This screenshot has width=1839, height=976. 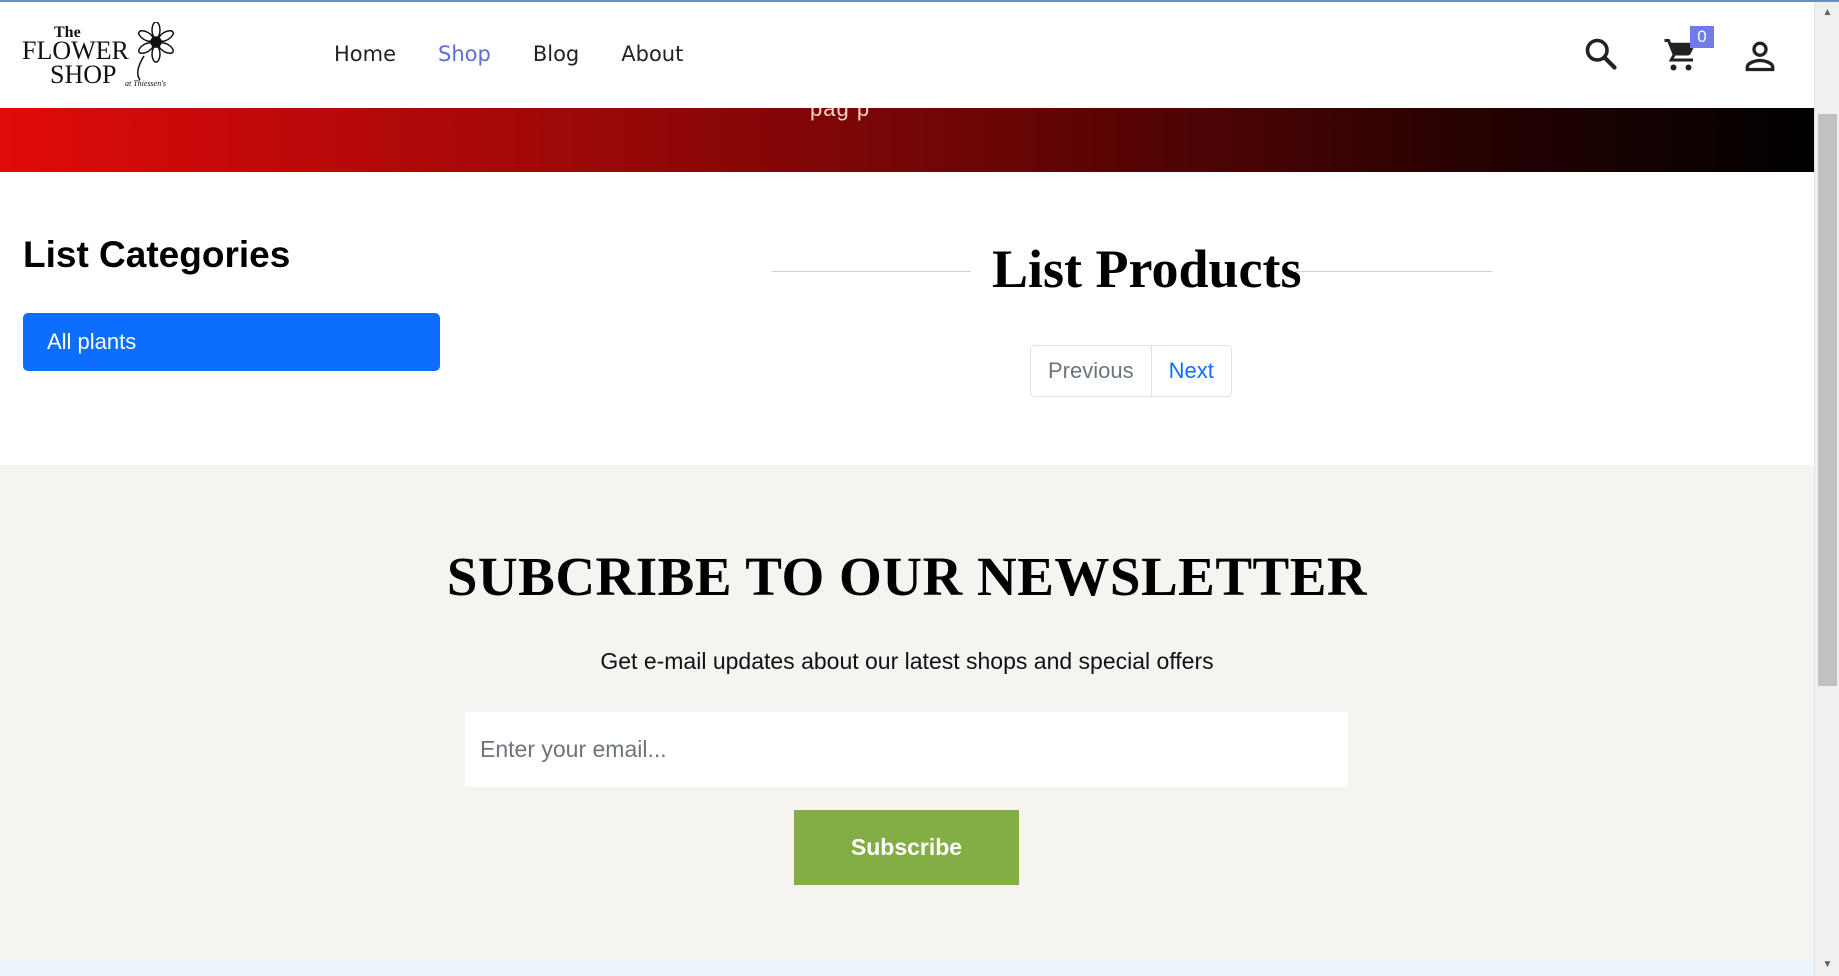 What do you see at coordinates (906, 847) in the screenshot?
I see `subscribe-button: Subscribe` at bounding box center [906, 847].